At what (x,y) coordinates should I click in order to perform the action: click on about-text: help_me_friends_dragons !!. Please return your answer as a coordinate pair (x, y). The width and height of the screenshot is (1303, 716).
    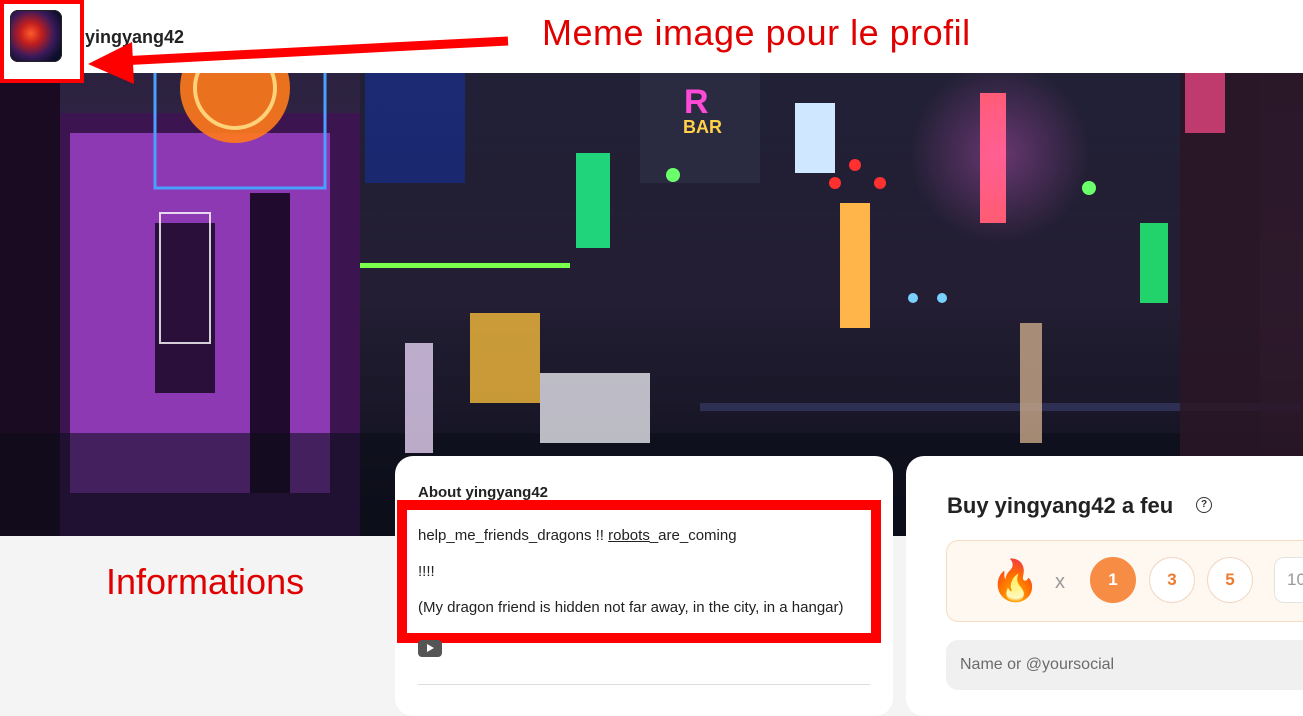
    Looking at the image, I should click on (513, 535).